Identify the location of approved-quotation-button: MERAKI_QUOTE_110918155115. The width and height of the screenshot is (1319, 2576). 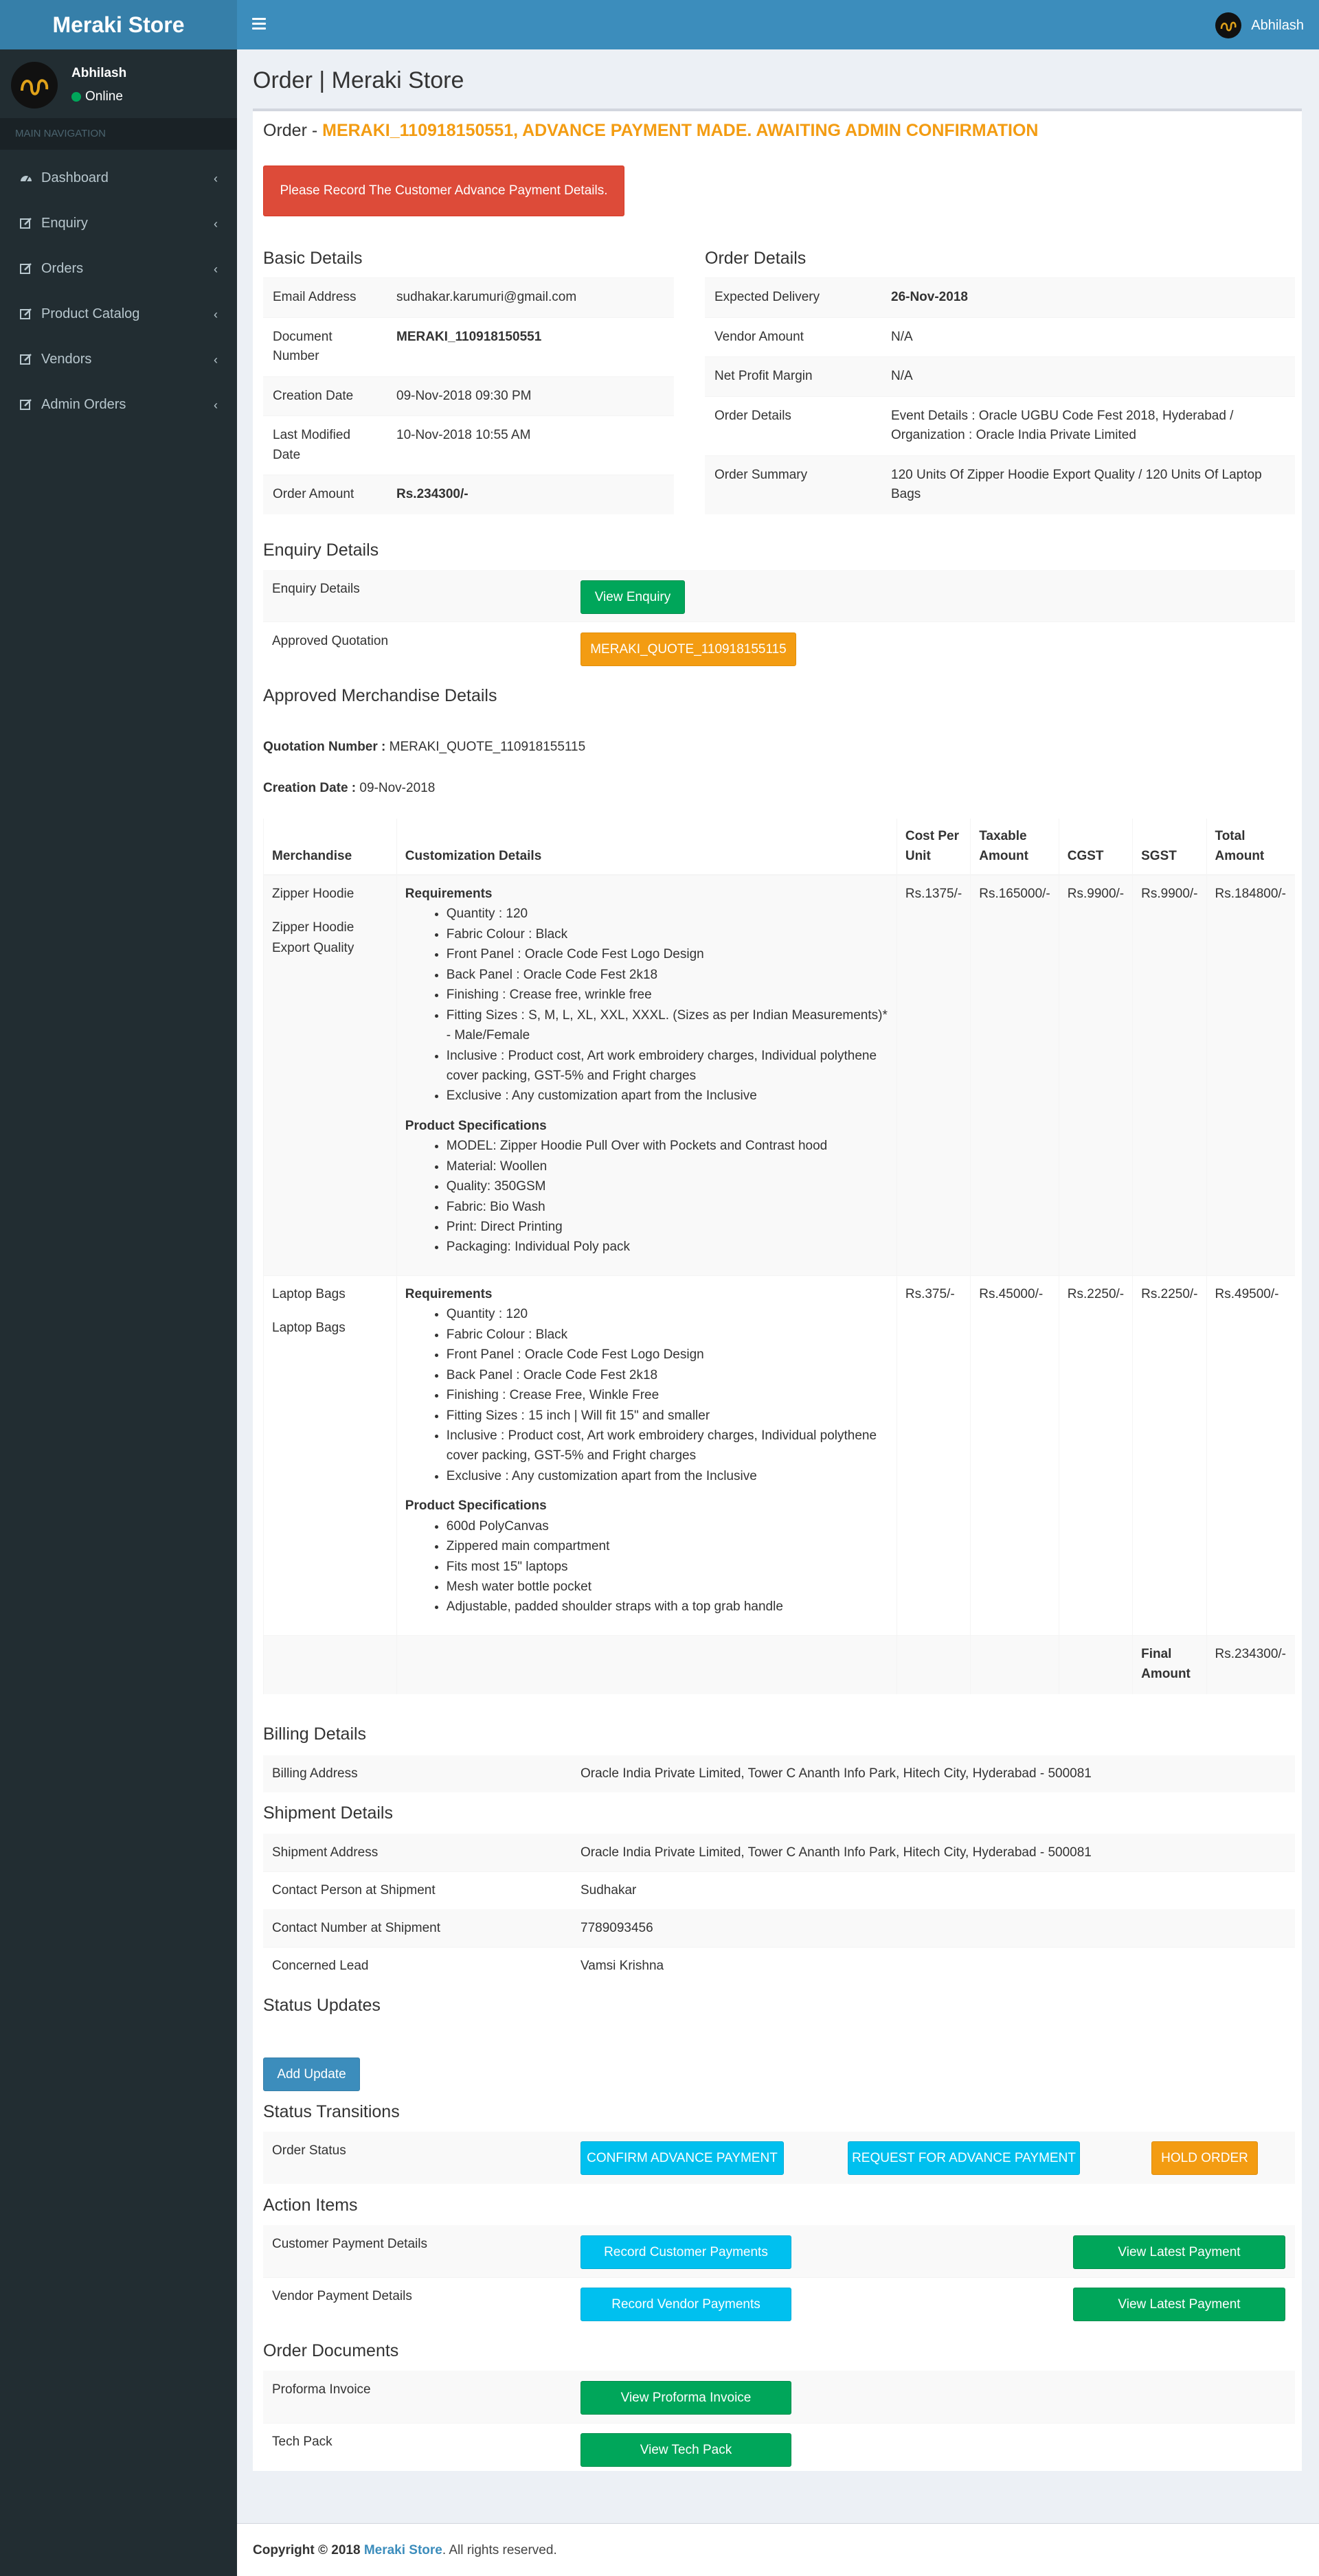
(688, 649).